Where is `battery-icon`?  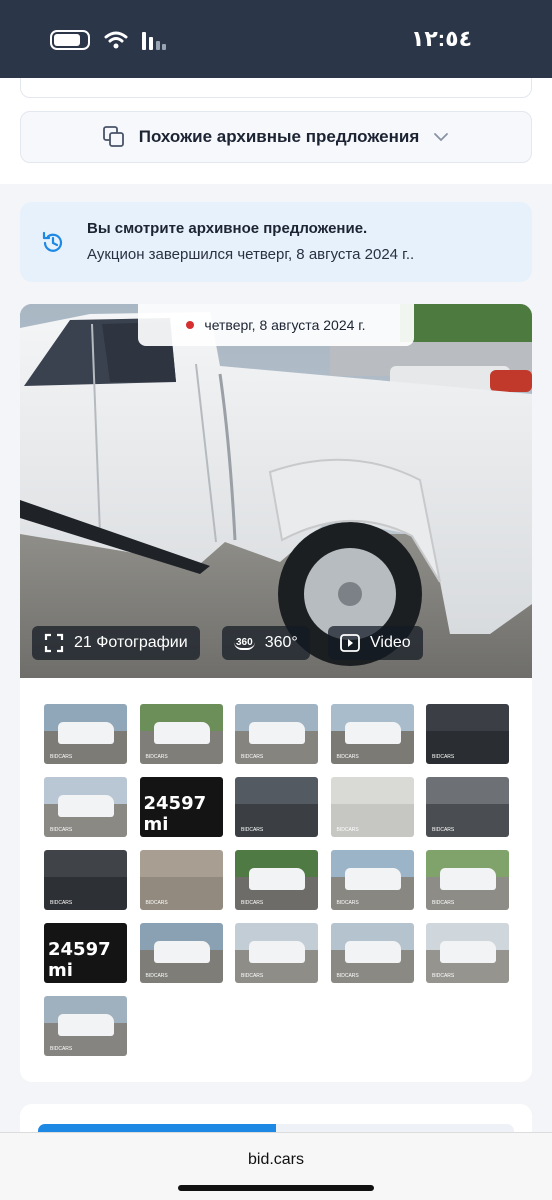 battery-icon is located at coordinates (70, 40).